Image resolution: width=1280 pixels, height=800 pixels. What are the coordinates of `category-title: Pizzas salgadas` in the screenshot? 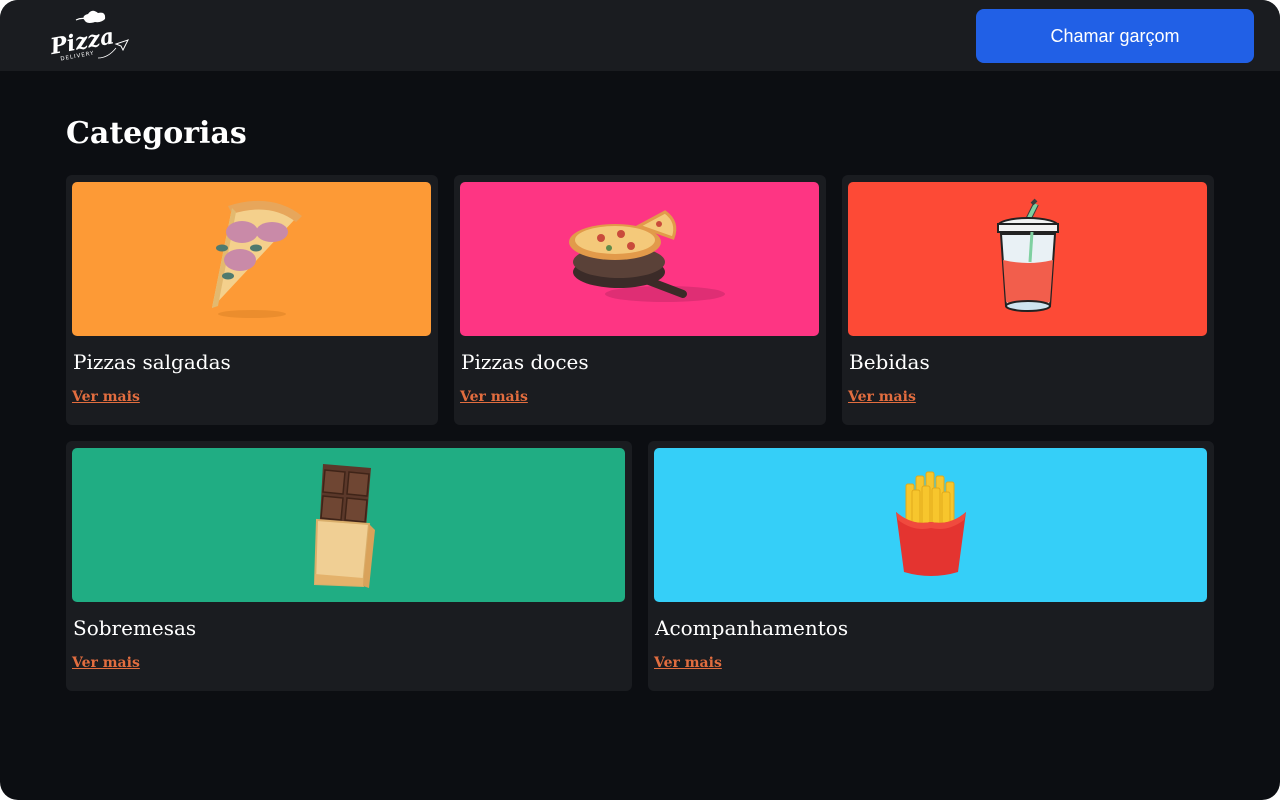 It's located at (152, 362).